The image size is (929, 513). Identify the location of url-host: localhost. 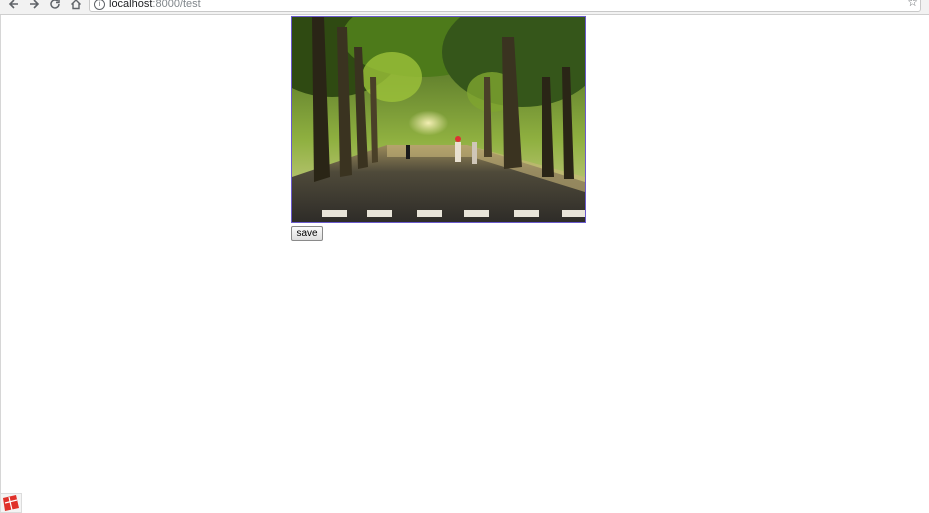
(131, 5).